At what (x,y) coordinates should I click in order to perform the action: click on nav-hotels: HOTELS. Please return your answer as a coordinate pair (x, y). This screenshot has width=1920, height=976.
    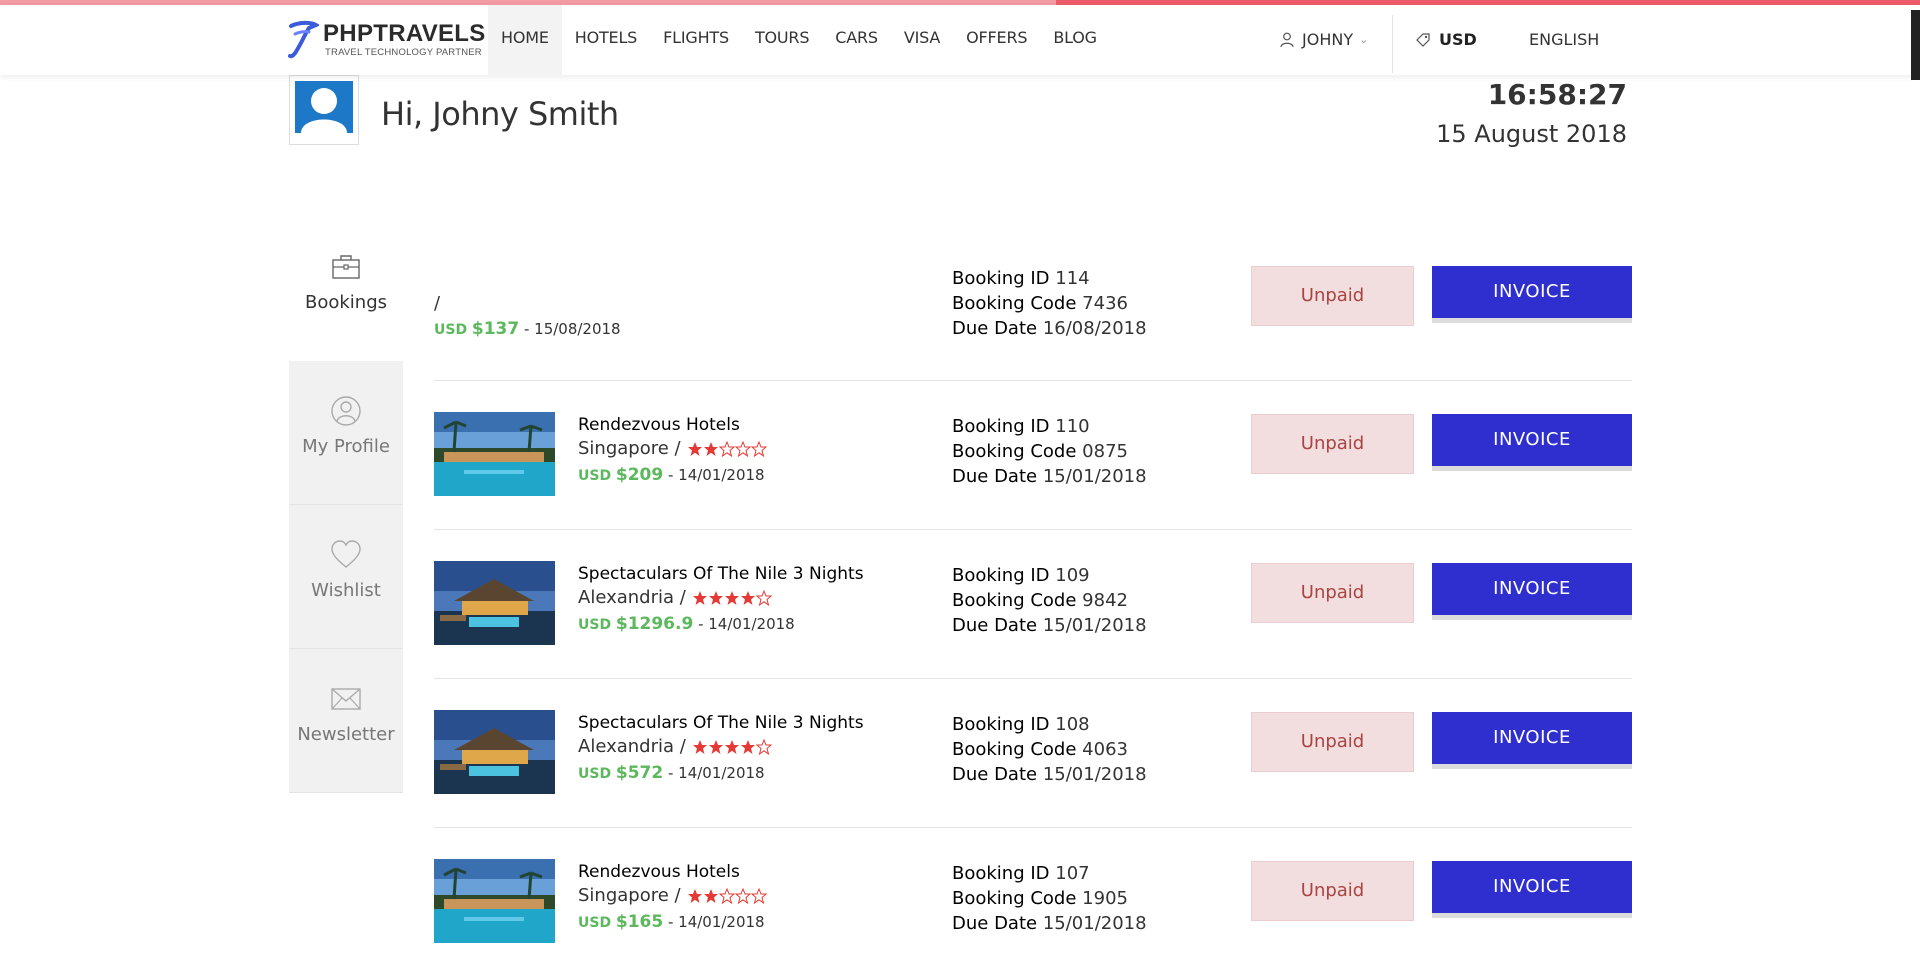
    Looking at the image, I should click on (606, 40).